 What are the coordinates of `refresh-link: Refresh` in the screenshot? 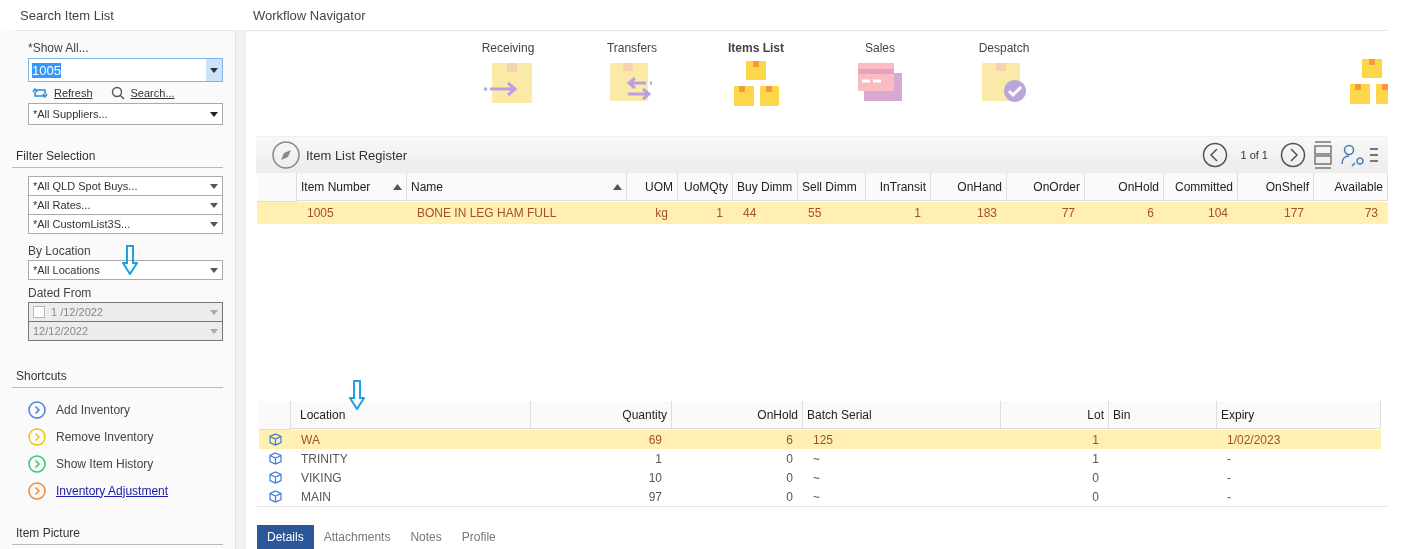 It's located at (62, 93).